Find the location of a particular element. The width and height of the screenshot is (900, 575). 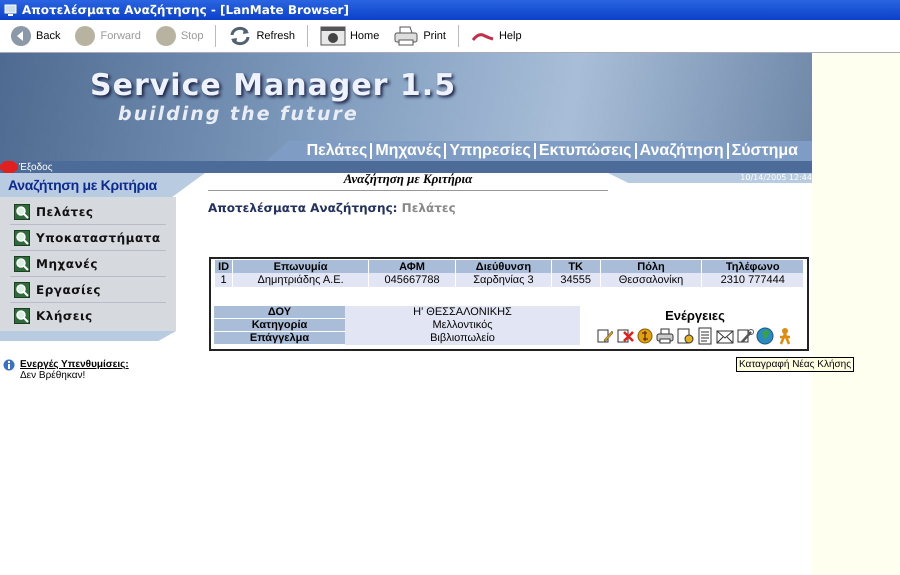

window-title: Αποτελέσματα Αναζήτησης - [LanMate Browser] is located at coordinates (185, 10).